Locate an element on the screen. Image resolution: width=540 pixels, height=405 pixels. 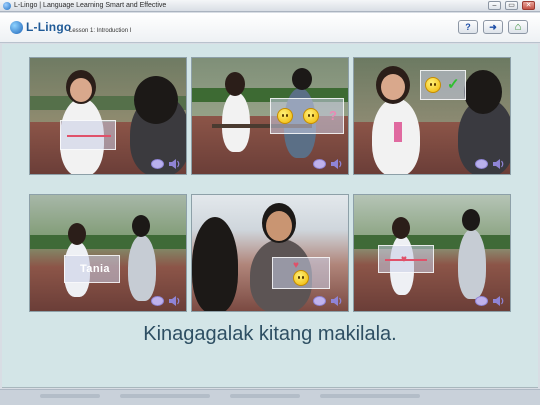
scene-panel-2: ? is located at coordinates (270, 116).